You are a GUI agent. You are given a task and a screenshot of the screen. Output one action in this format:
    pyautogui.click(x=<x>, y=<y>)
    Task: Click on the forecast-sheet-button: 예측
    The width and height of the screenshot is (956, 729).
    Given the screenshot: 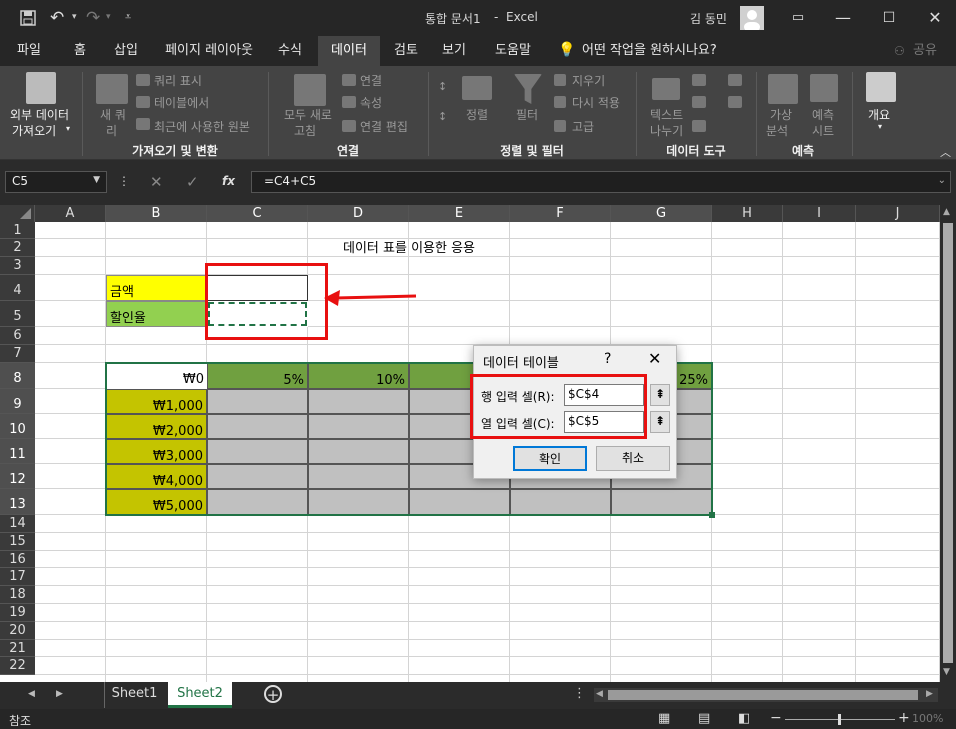 What is the action you would take?
    pyautogui.click(x=823, y=114)
    